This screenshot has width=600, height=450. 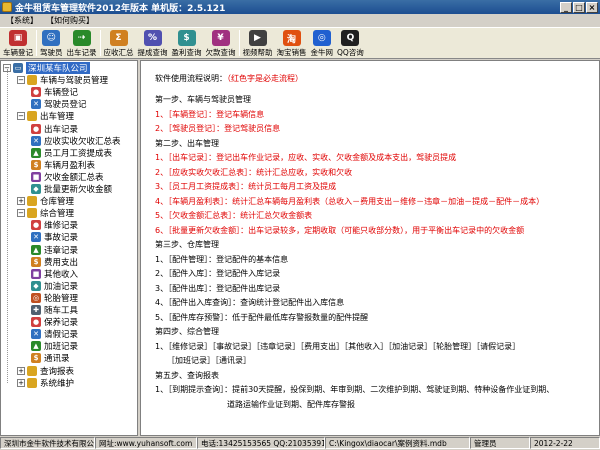 What do you see at coordinates (100, 43) in the screenshot?
I see `toolbar-separator` at bounding box center [100, 43].